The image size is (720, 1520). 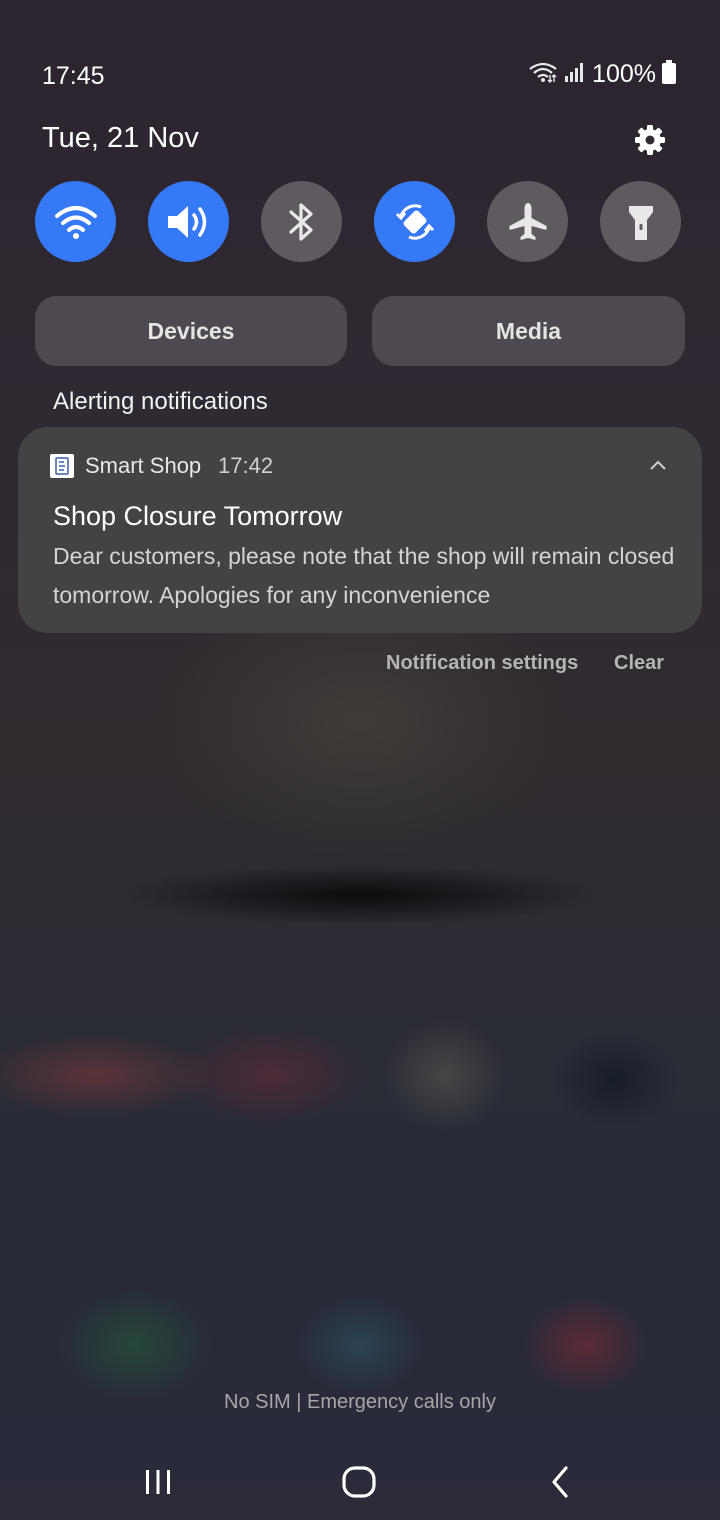 I want to click on bluetooth-icon, so click(x=300, y=221).